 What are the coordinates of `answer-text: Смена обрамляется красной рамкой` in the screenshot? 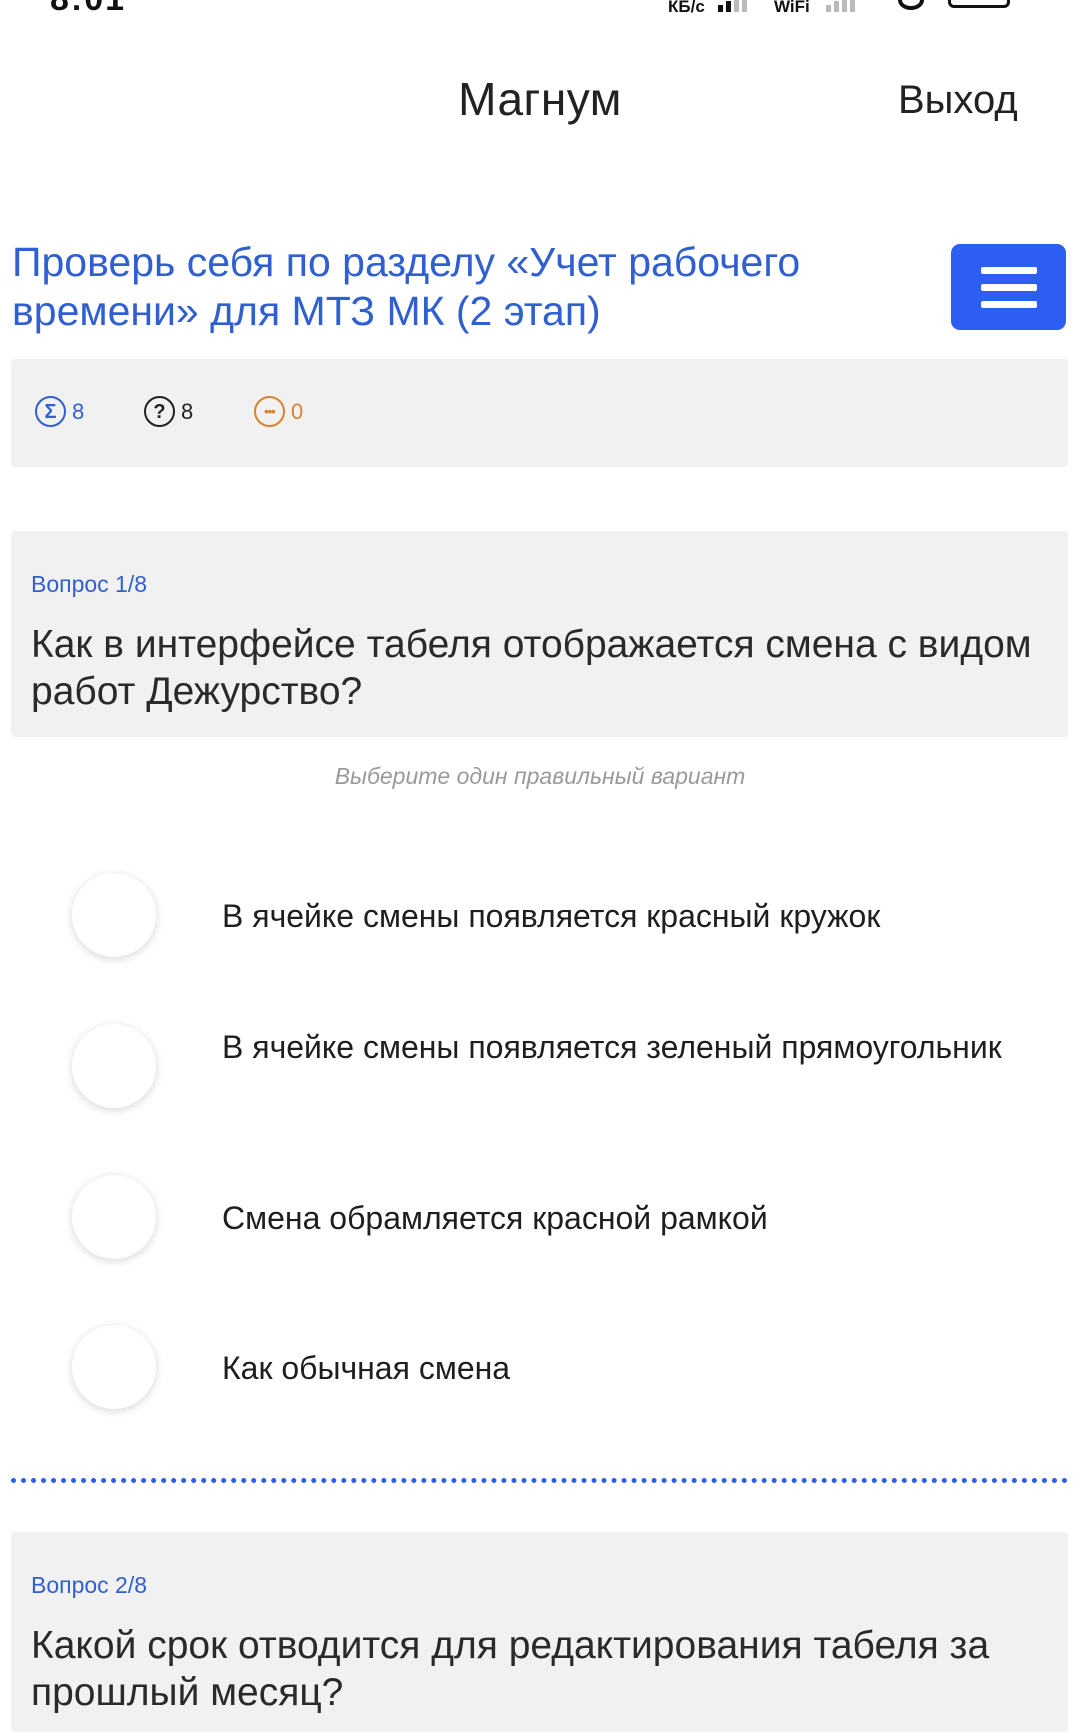 It's located at (495, 1218).